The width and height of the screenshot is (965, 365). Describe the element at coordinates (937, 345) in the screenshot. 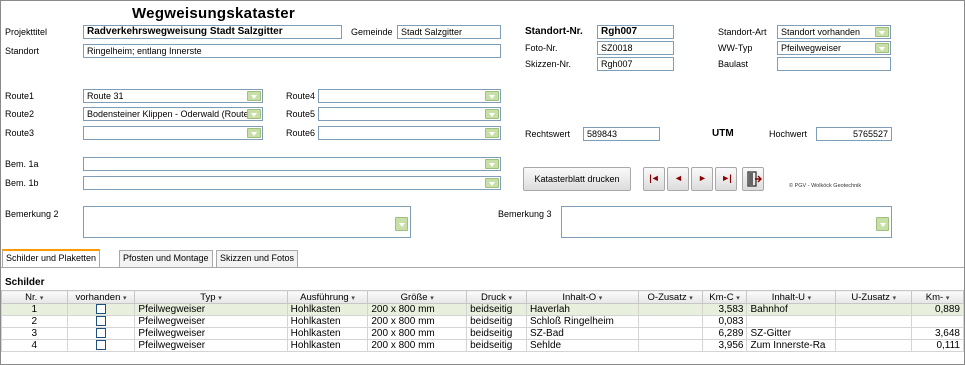

I see `cell-km: 0,111` at that location.